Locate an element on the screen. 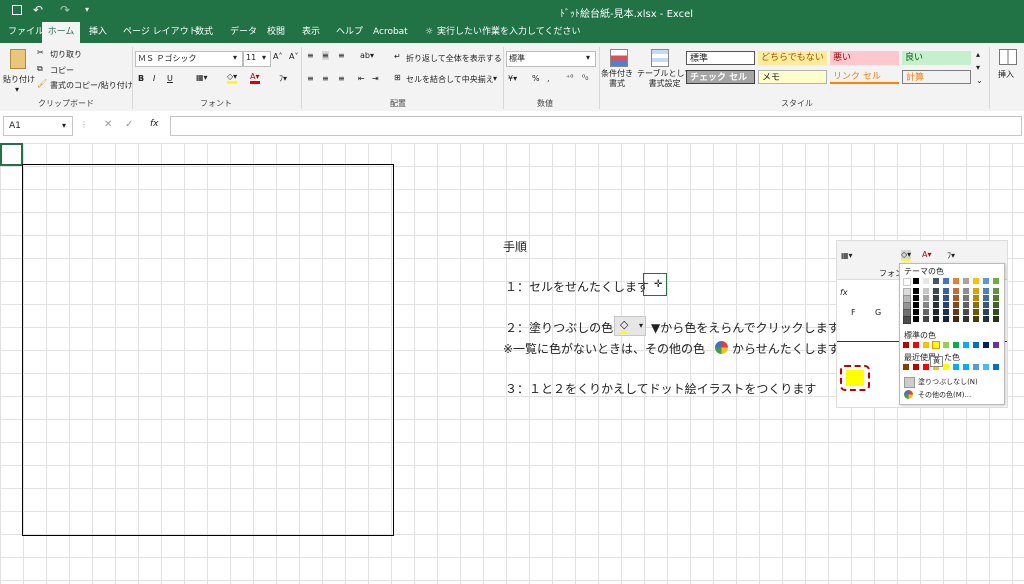  align-right-icon: ≡ is located at coordinates (341, 78).